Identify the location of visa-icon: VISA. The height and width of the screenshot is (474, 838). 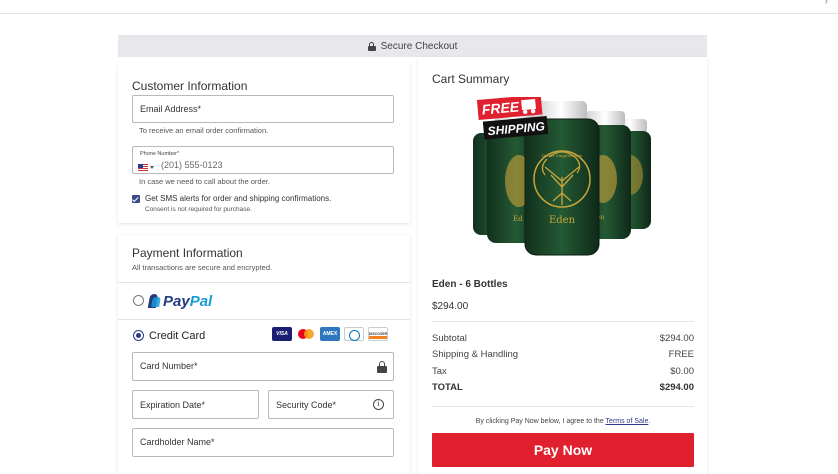
(282, 334).